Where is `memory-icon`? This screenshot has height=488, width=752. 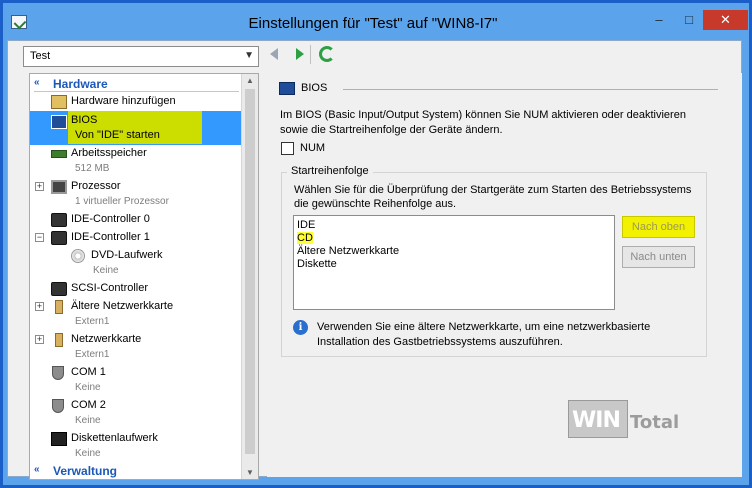 memory-icon is located at coordinates (59, 154).